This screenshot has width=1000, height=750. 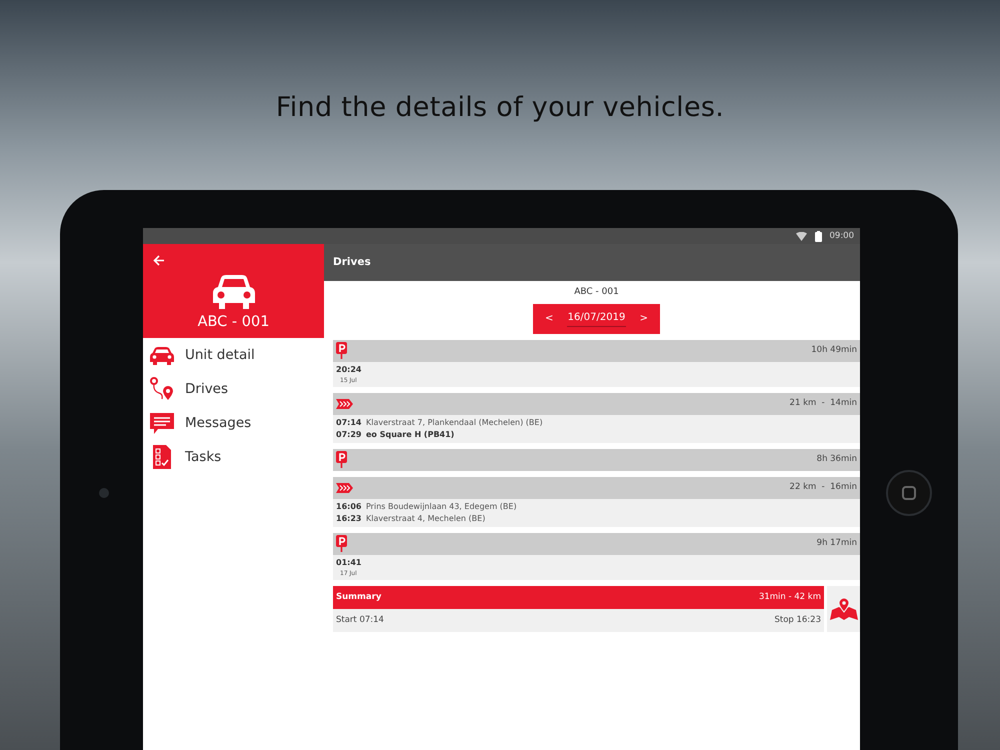 I want to click on address: Klaverstraat 7, Plankendaal (Mechelen) (BE), so click(x=454, y=422).